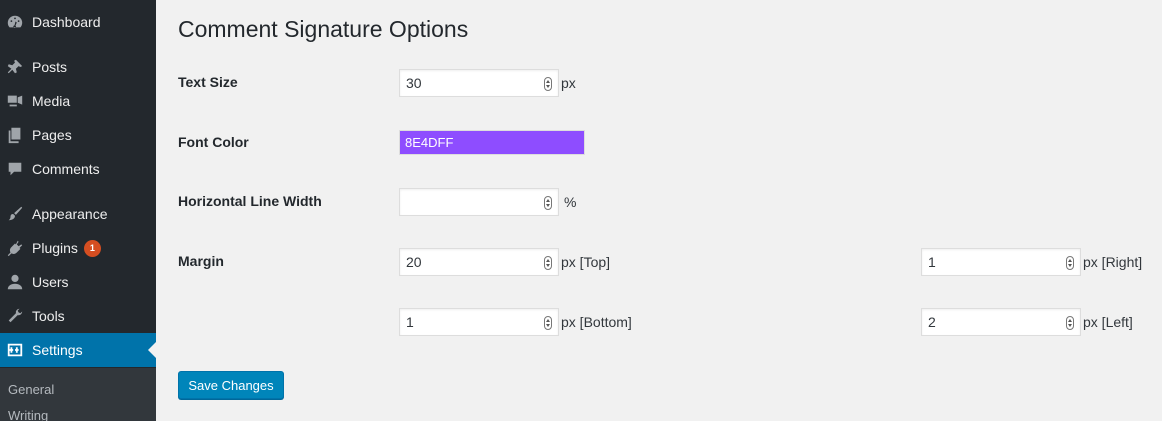 This screenshot has width=1162, height=421. Describe the element at coordinates (78, 67) in the screenshot. I see `menu-item-posts: Posts` at that location.